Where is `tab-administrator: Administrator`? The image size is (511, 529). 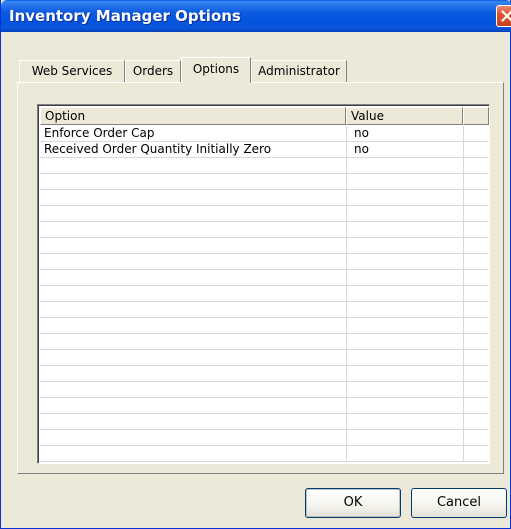 tab-administrator: Administrator is located at coordinates (299, 71).